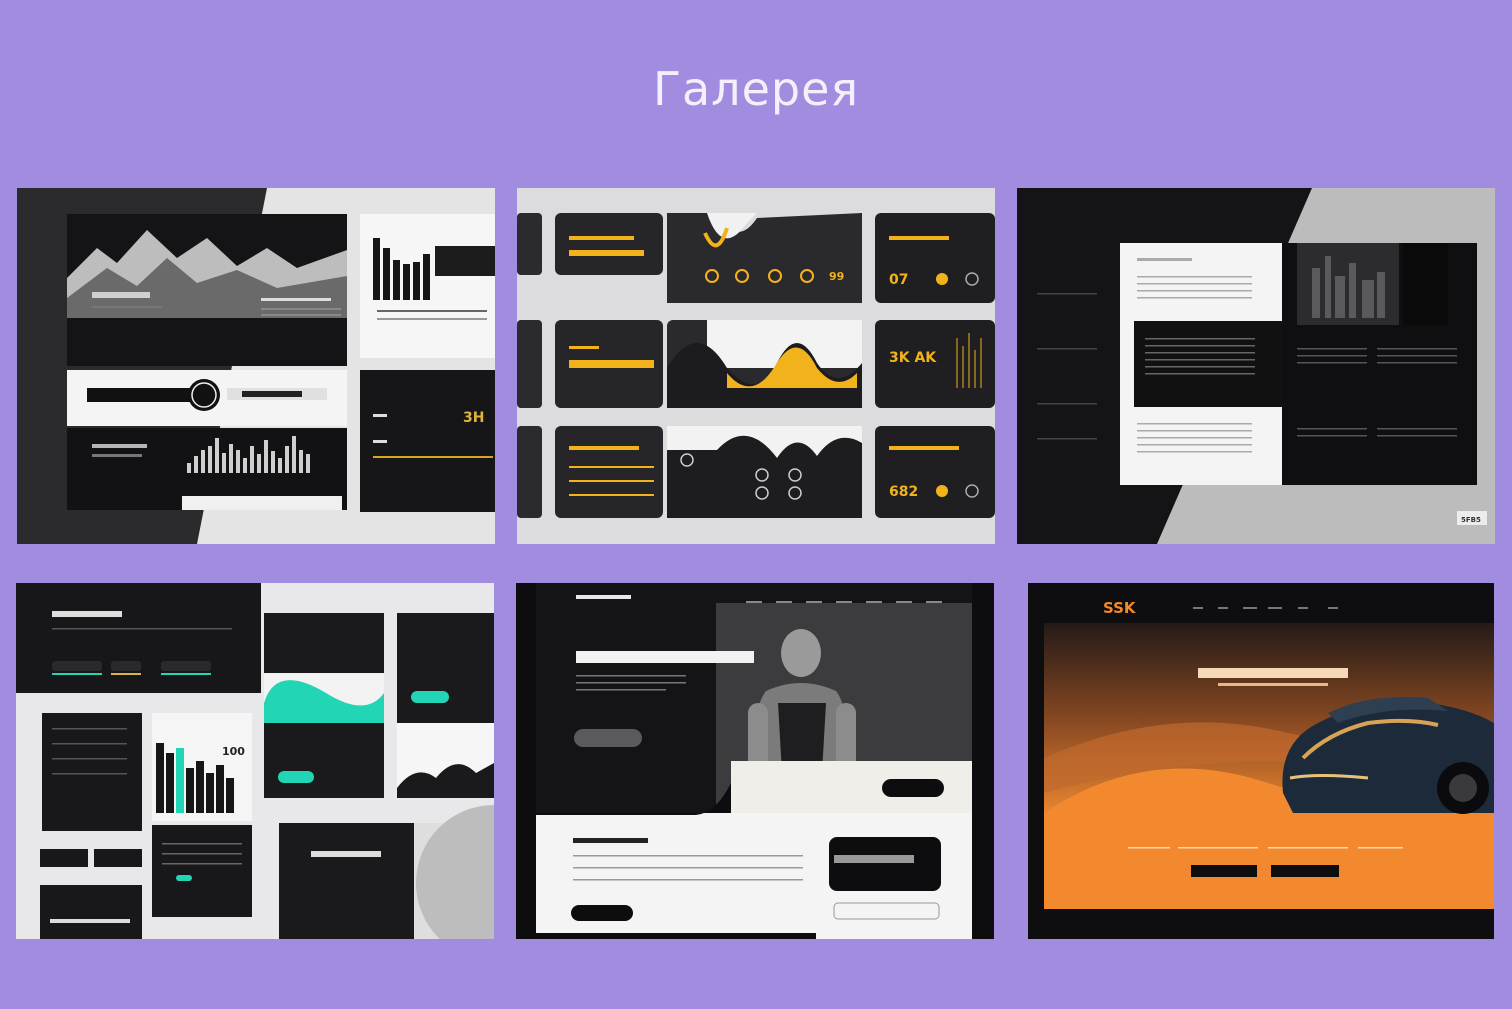 The height and width of the screenshot is (1009, 1512). I want to click on gallery-image-3: 5FB5, so click(1256, 366).